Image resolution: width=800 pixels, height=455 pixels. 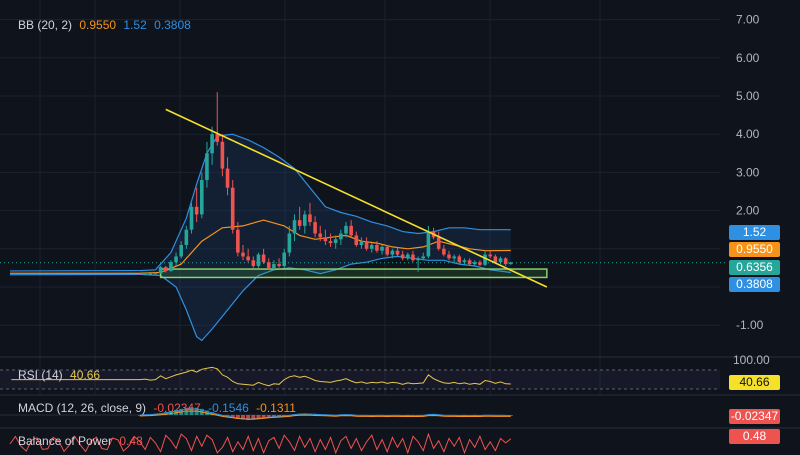 What do you see at coordinates (754, 416) in the screenshot?
I see `macd-badge: -0.02347` at bounding box center [754, 416].